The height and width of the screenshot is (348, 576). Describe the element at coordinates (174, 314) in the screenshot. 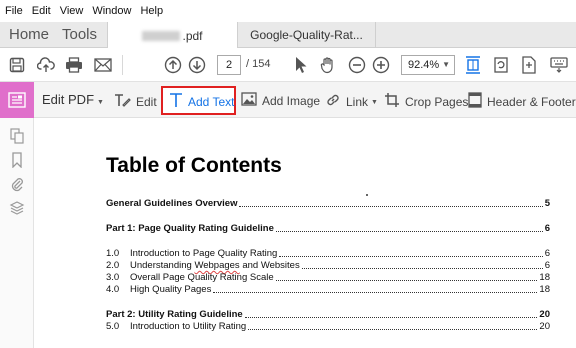

I see `toc-entry-label: Part 2: Utility Rating Guideline` at that location.